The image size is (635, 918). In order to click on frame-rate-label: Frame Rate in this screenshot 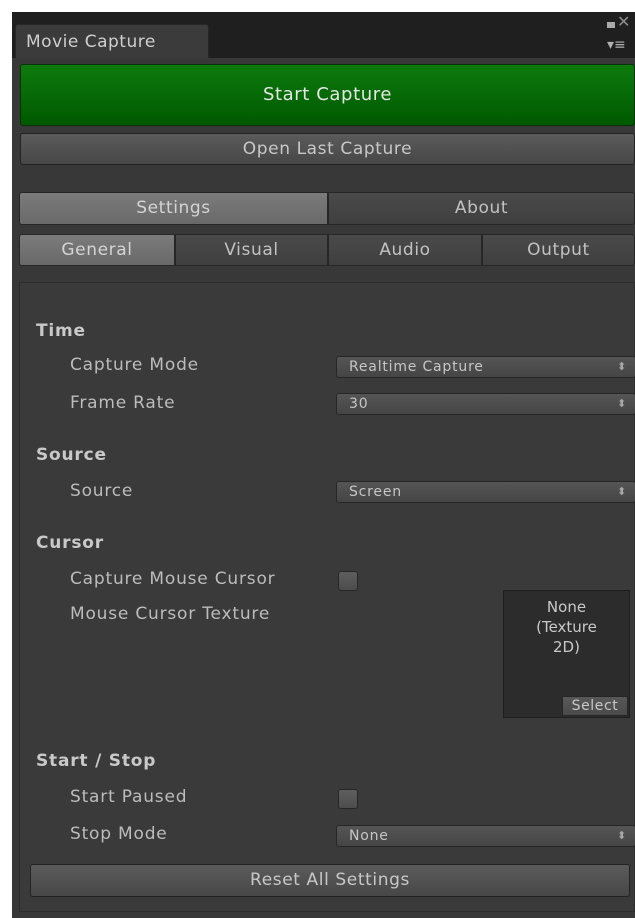, I will do `click(123, 403)`.